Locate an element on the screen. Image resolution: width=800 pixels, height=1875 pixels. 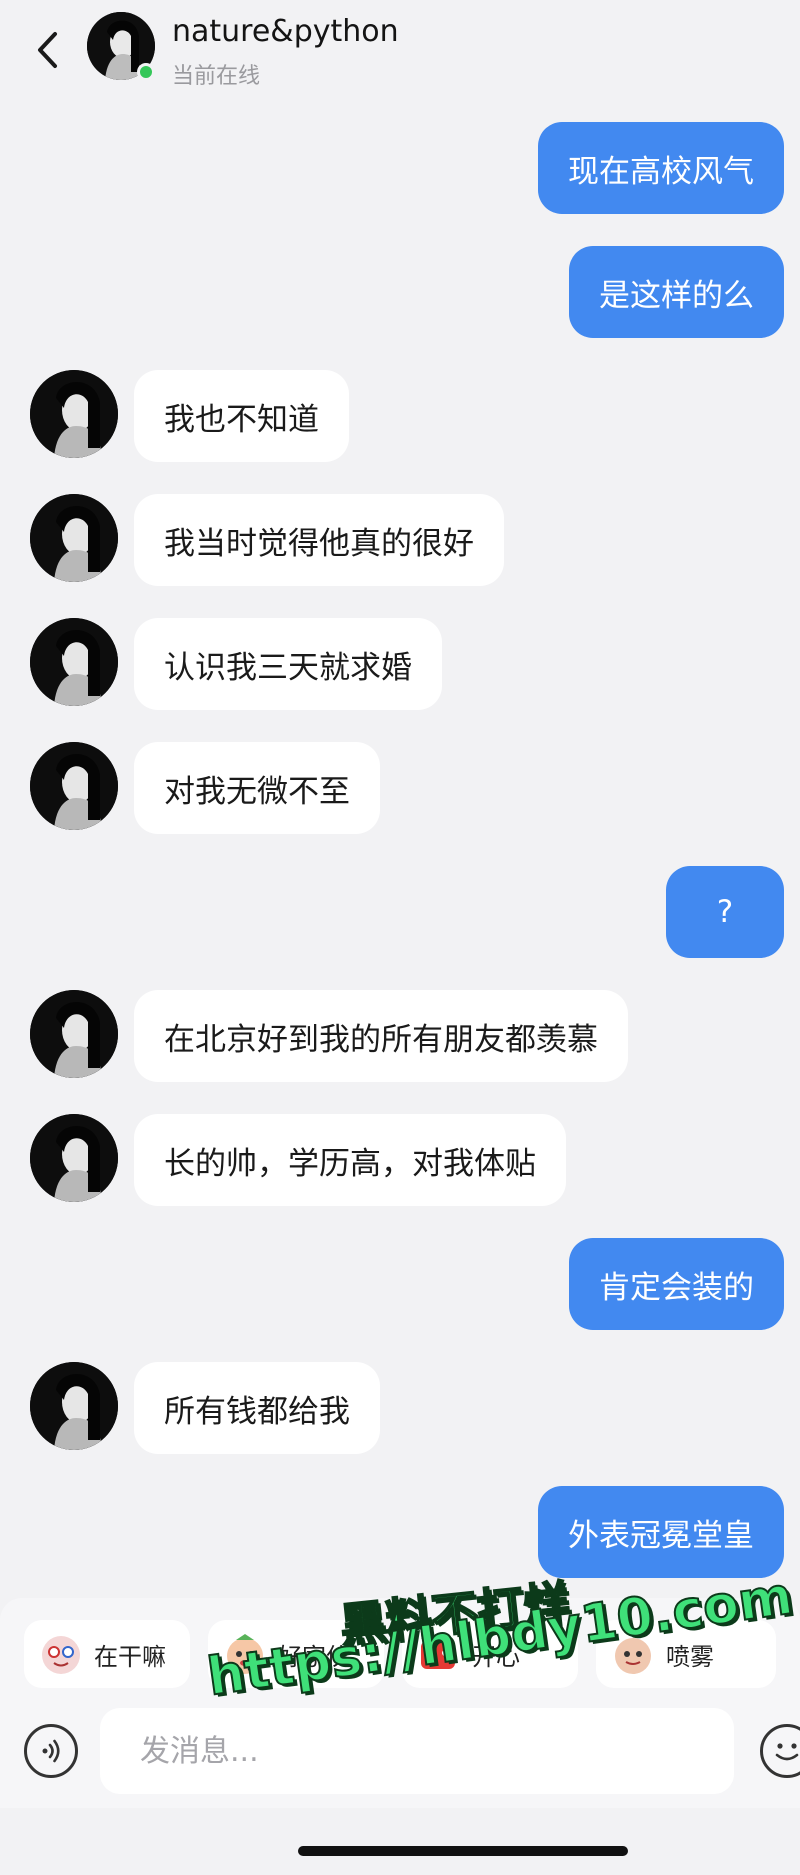
quick-reply-haojiahuo: 好家伙 is located at coordinates (296, 1654).